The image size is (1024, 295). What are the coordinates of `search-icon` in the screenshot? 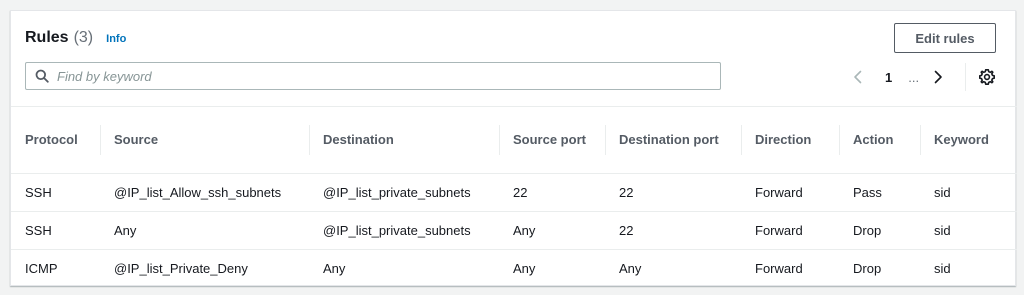 It's located at (42, 76).